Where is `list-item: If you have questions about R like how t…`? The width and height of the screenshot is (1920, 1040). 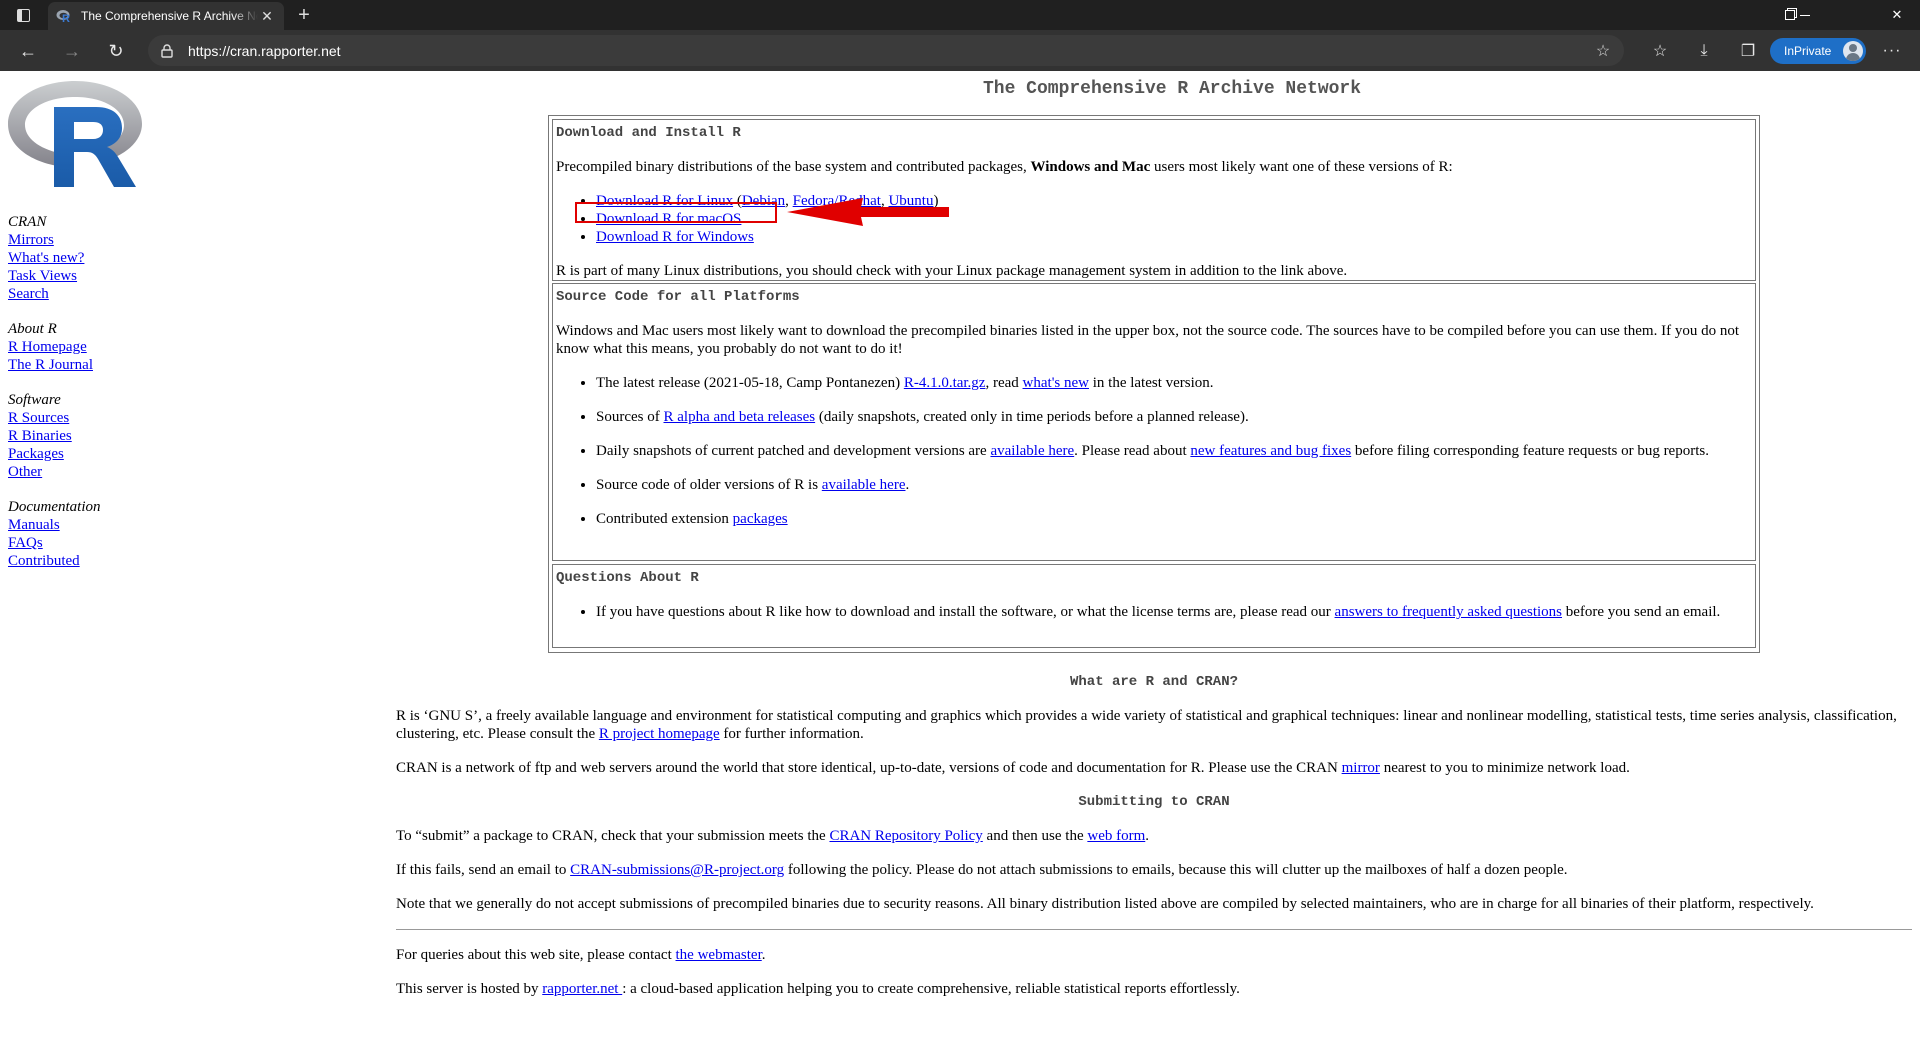
list-item: If you have questions about R like how t… is located at coordinates (1174, 612).